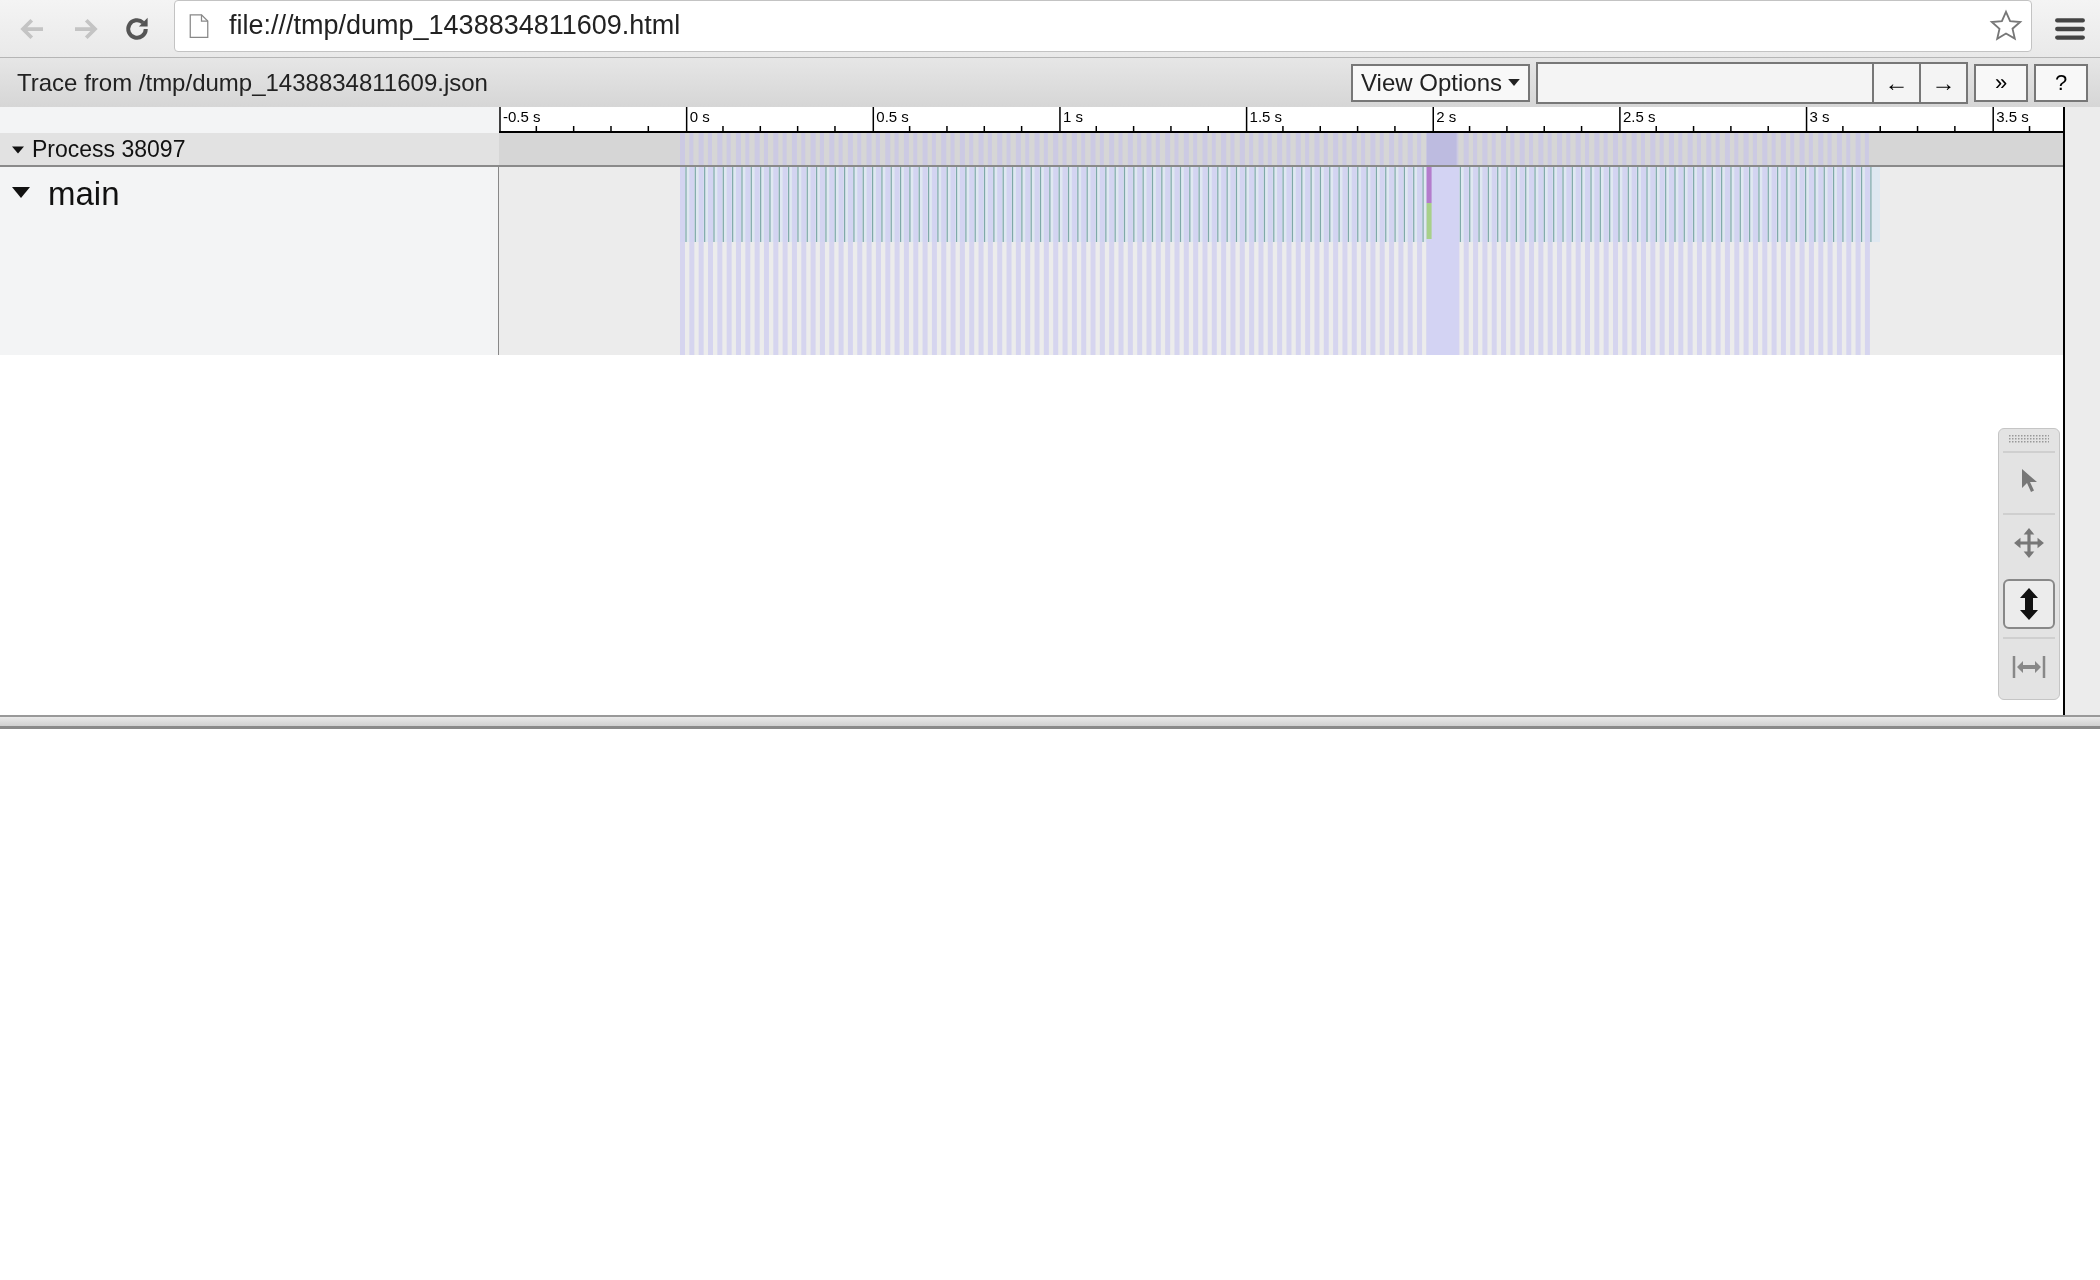  I want to click on caret-icon, so click(1514, 82).